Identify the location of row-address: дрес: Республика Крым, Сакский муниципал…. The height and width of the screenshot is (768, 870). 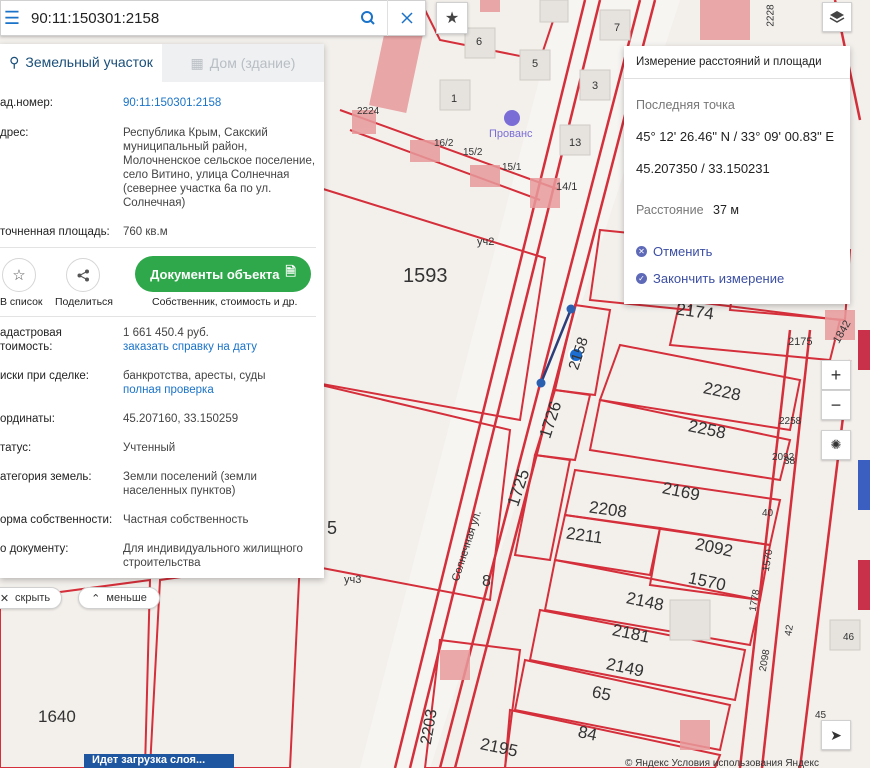
(162, 168).